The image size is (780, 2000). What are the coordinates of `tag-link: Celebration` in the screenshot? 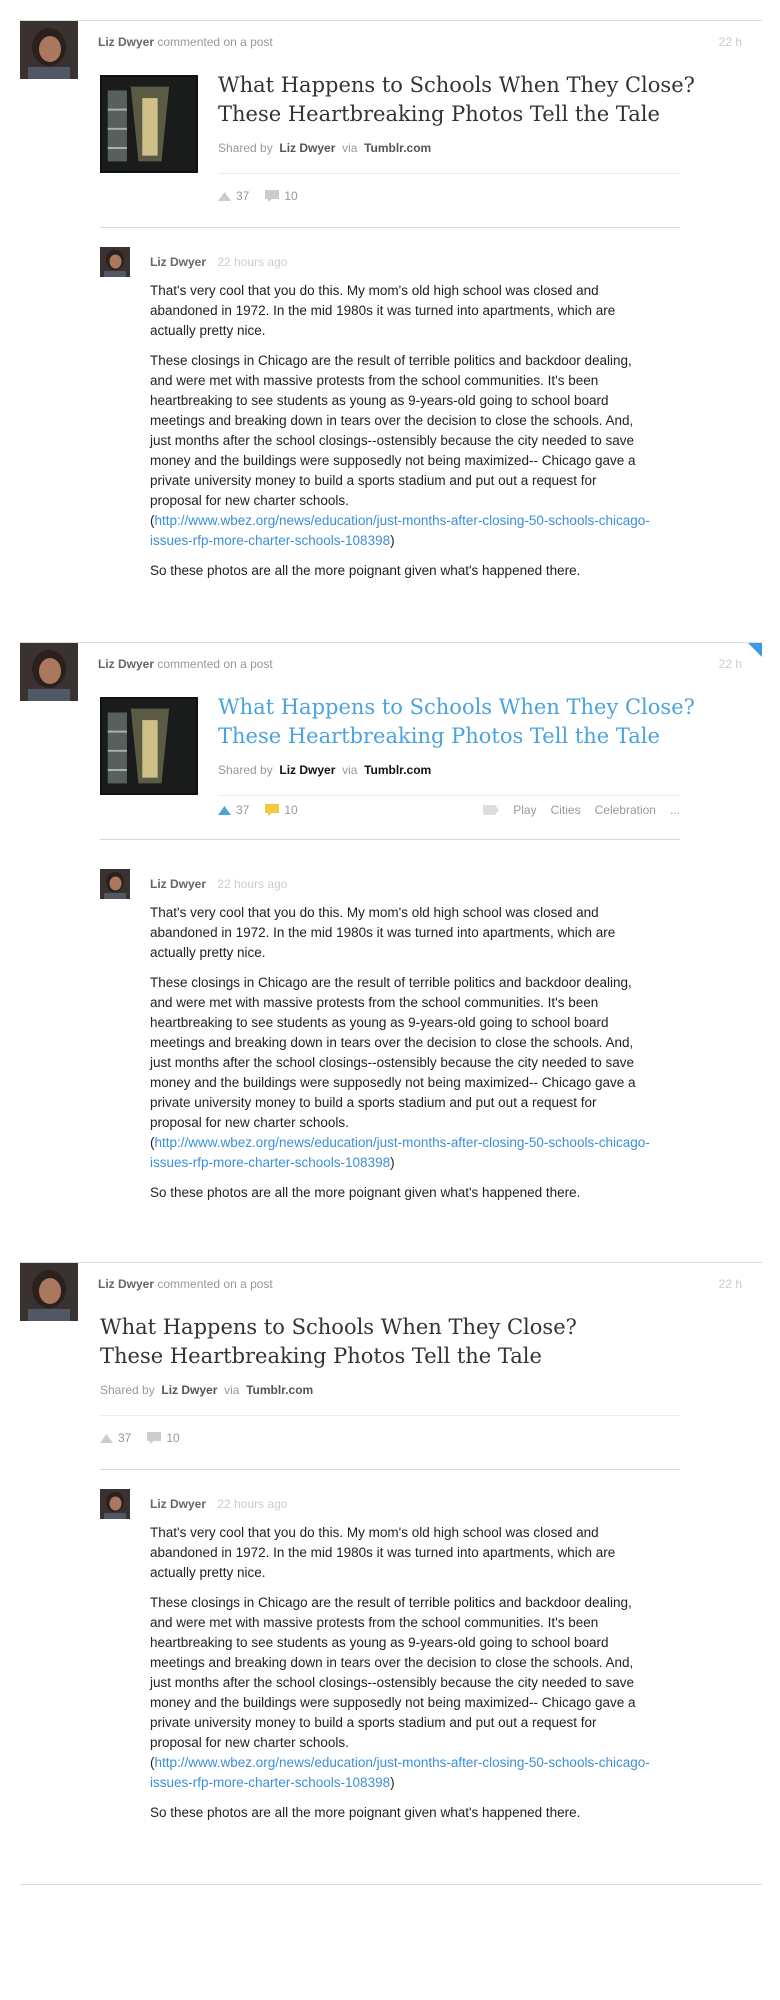 It's located at (625, 810).